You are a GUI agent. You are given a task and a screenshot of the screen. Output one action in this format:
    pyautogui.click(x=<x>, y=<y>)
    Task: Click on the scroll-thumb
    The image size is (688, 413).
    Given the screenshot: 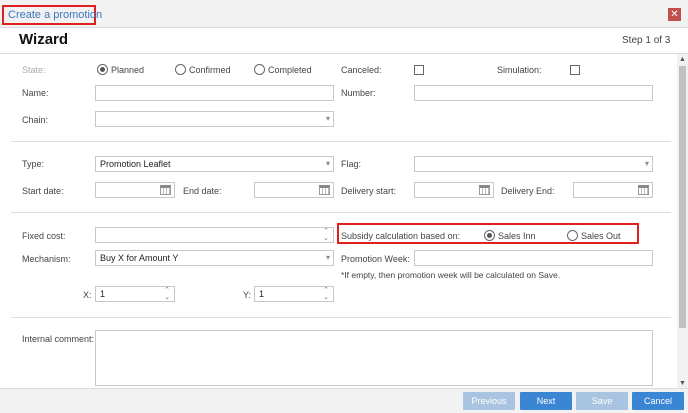 What is the action you would take?
    pyautogui.click(x=682, y=197)
    